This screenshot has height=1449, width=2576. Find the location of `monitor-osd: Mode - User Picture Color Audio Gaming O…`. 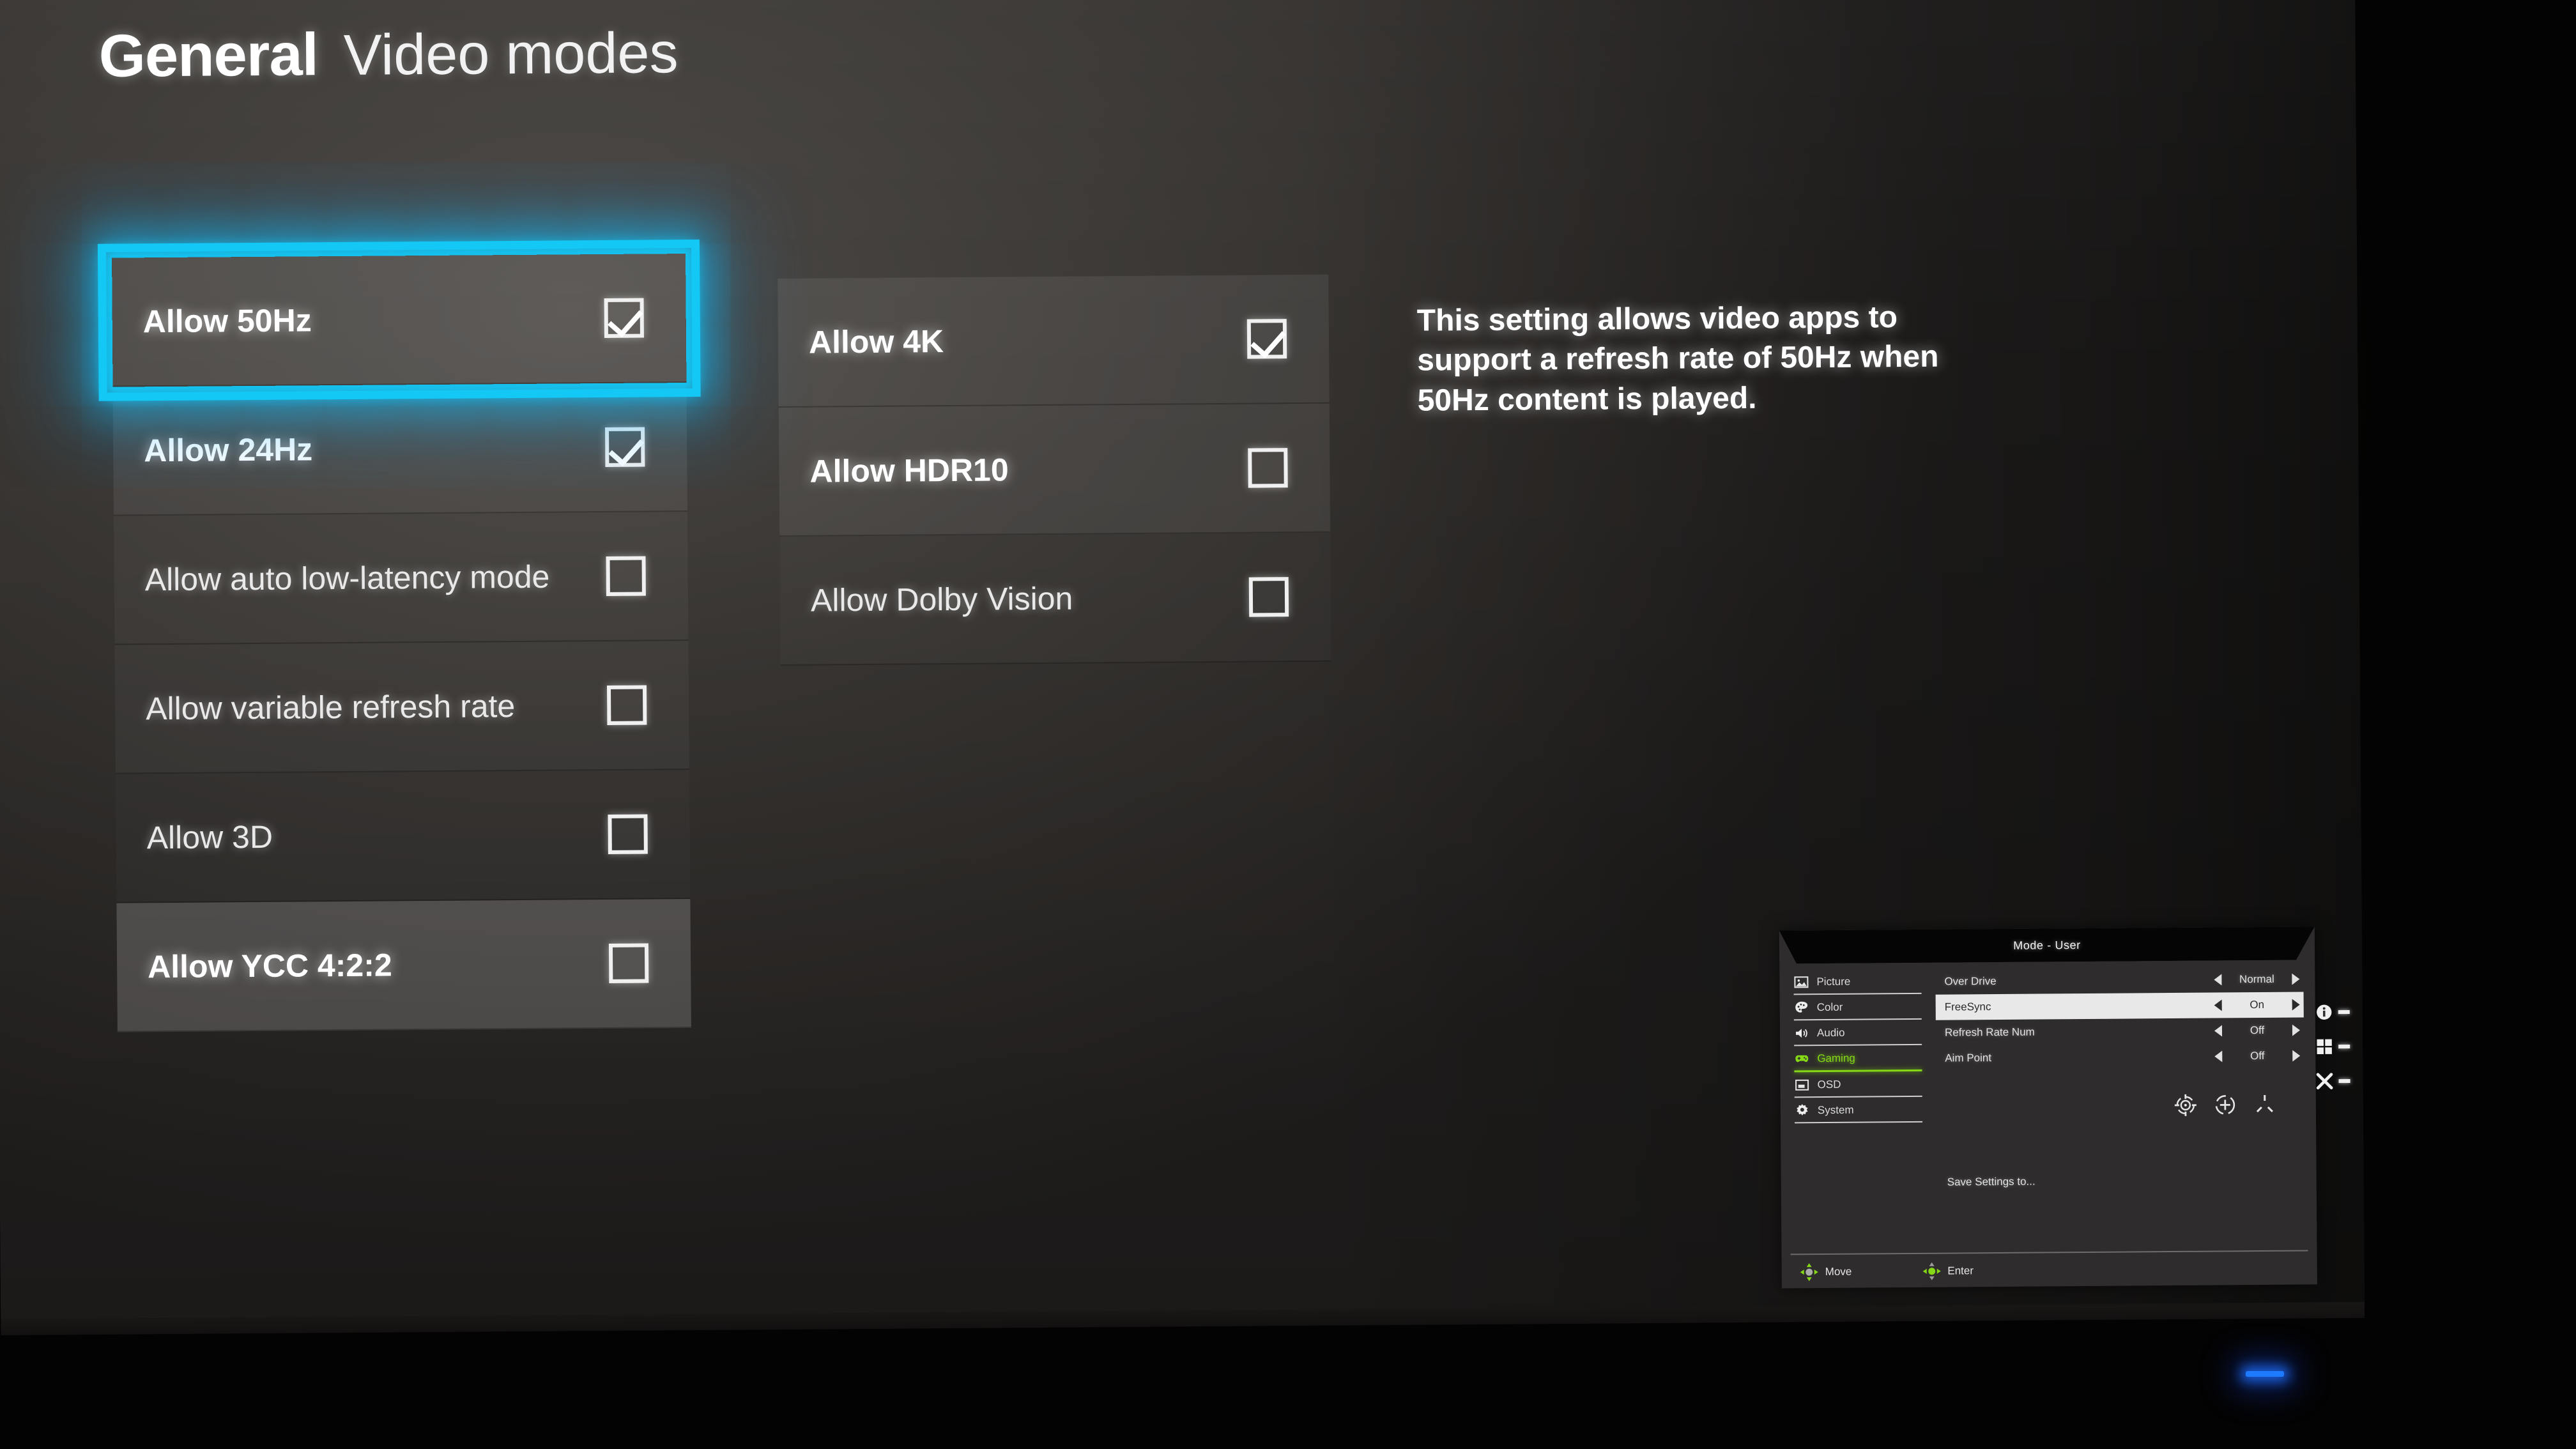

monitor-osd: Mode - User Picture Color Audio Gaming O… is located at coordinates (2064, 1107).